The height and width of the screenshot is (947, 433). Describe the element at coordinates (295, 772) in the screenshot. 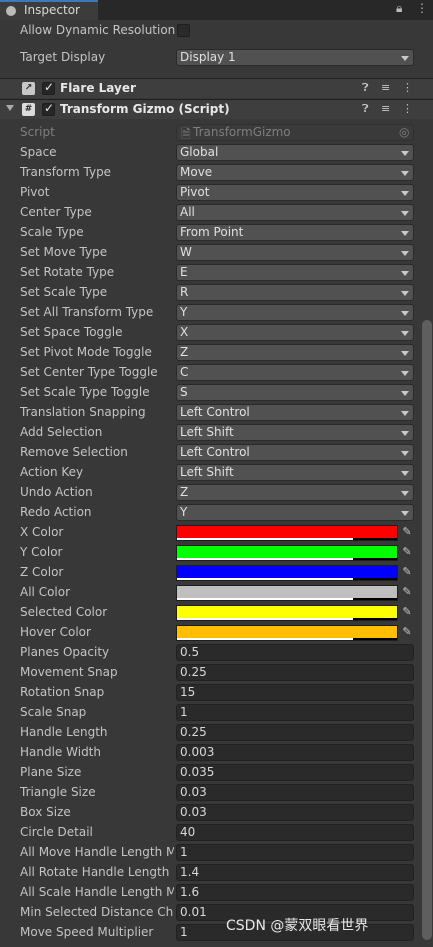

I see `number-input: 0.035` at that location.